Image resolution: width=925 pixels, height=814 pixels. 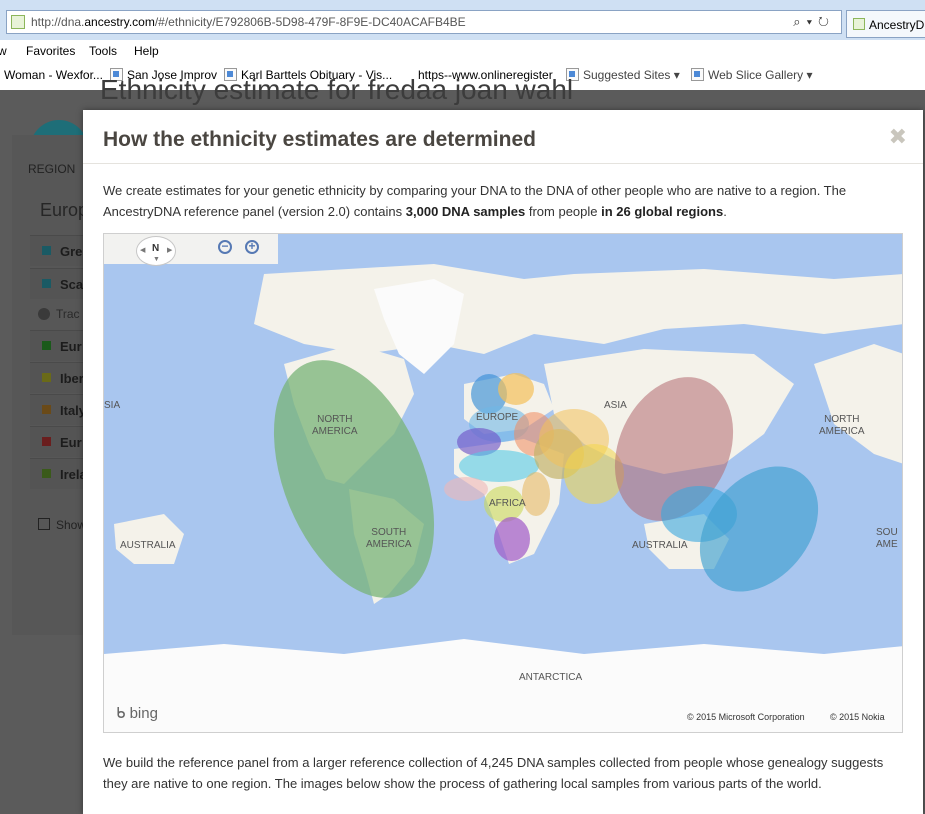 What do you see at coordinates (897, 25) in the screenshot?
I see `tab-title: AncestryD` at bounding box center [897, 25].